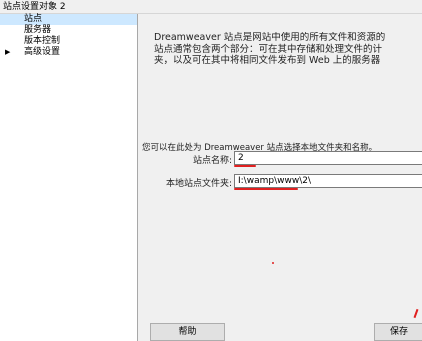 The image size is (422, 341). Describe the element at coordinates (68, 52) in the screenshot. I see `sidebar-item-advanced-settings: ▶ 高级设置` at that location.